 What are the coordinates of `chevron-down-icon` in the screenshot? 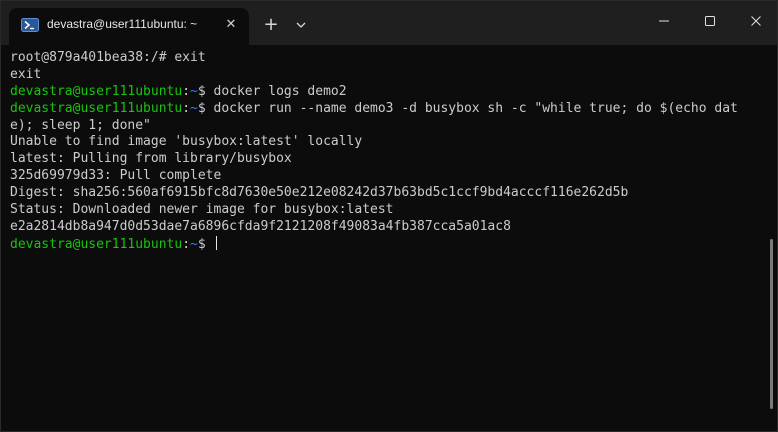 It's located at (301, 25).